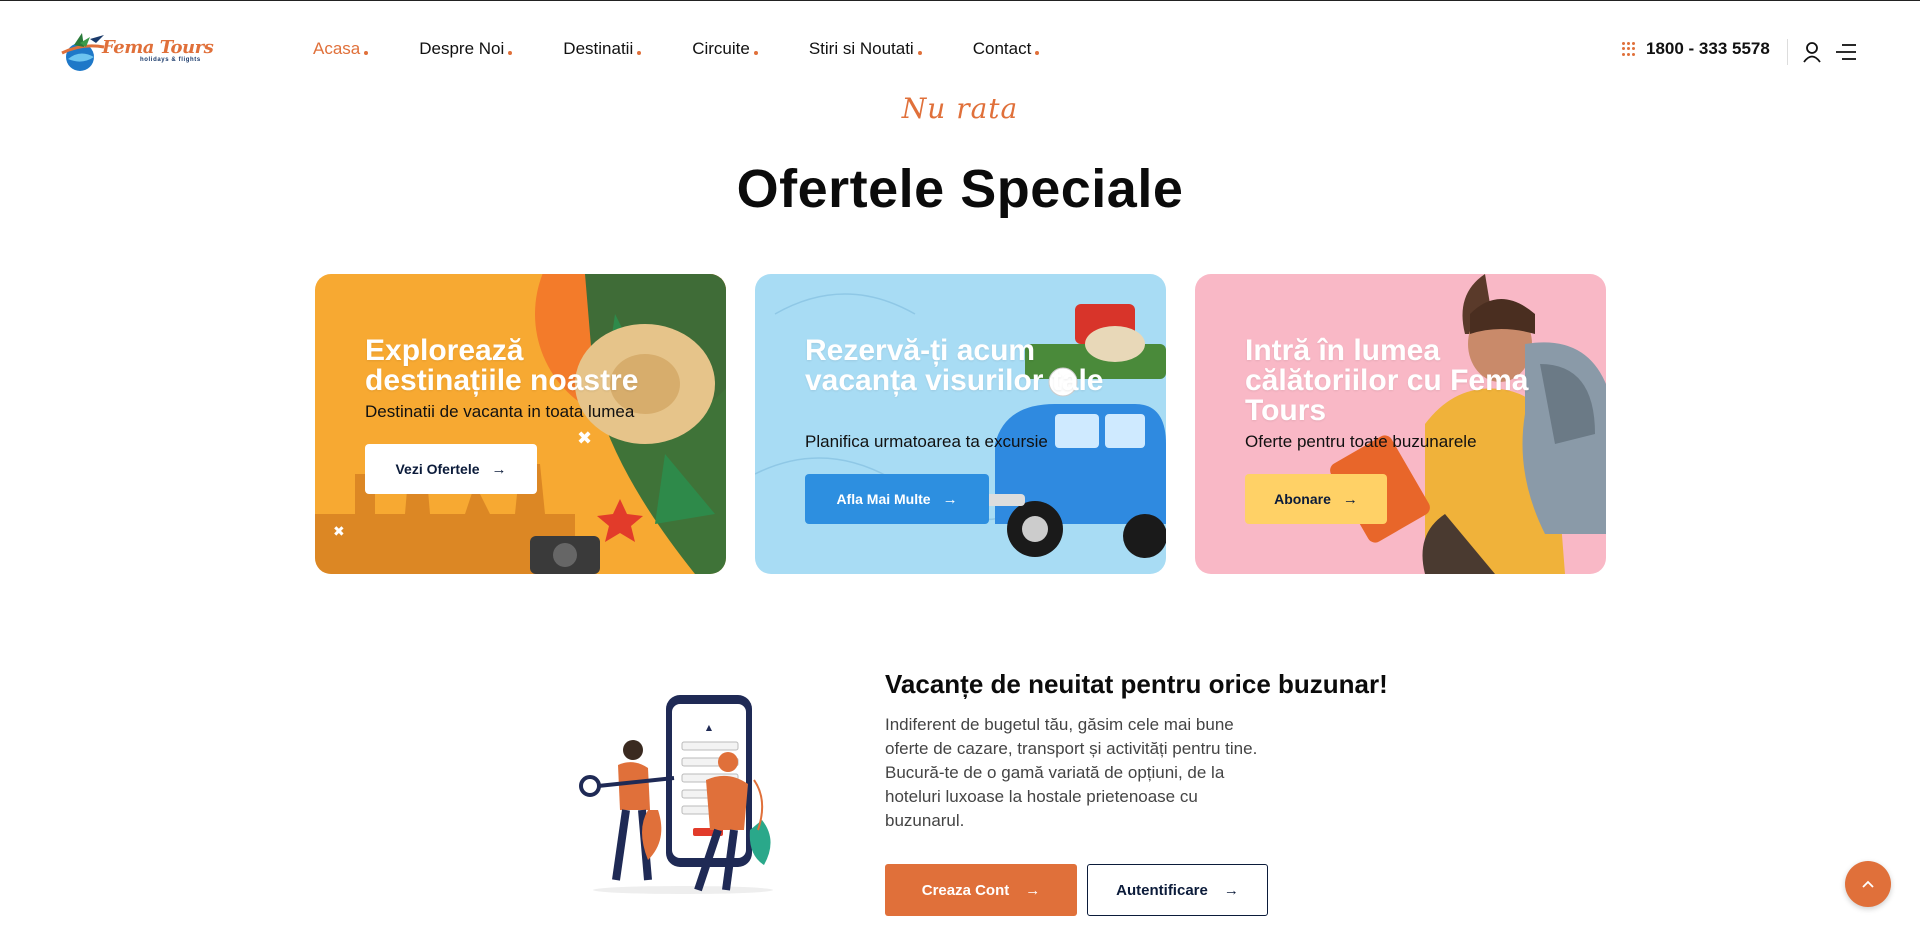  I want to click on brand-name: Fema Tours, so click(158, 47).